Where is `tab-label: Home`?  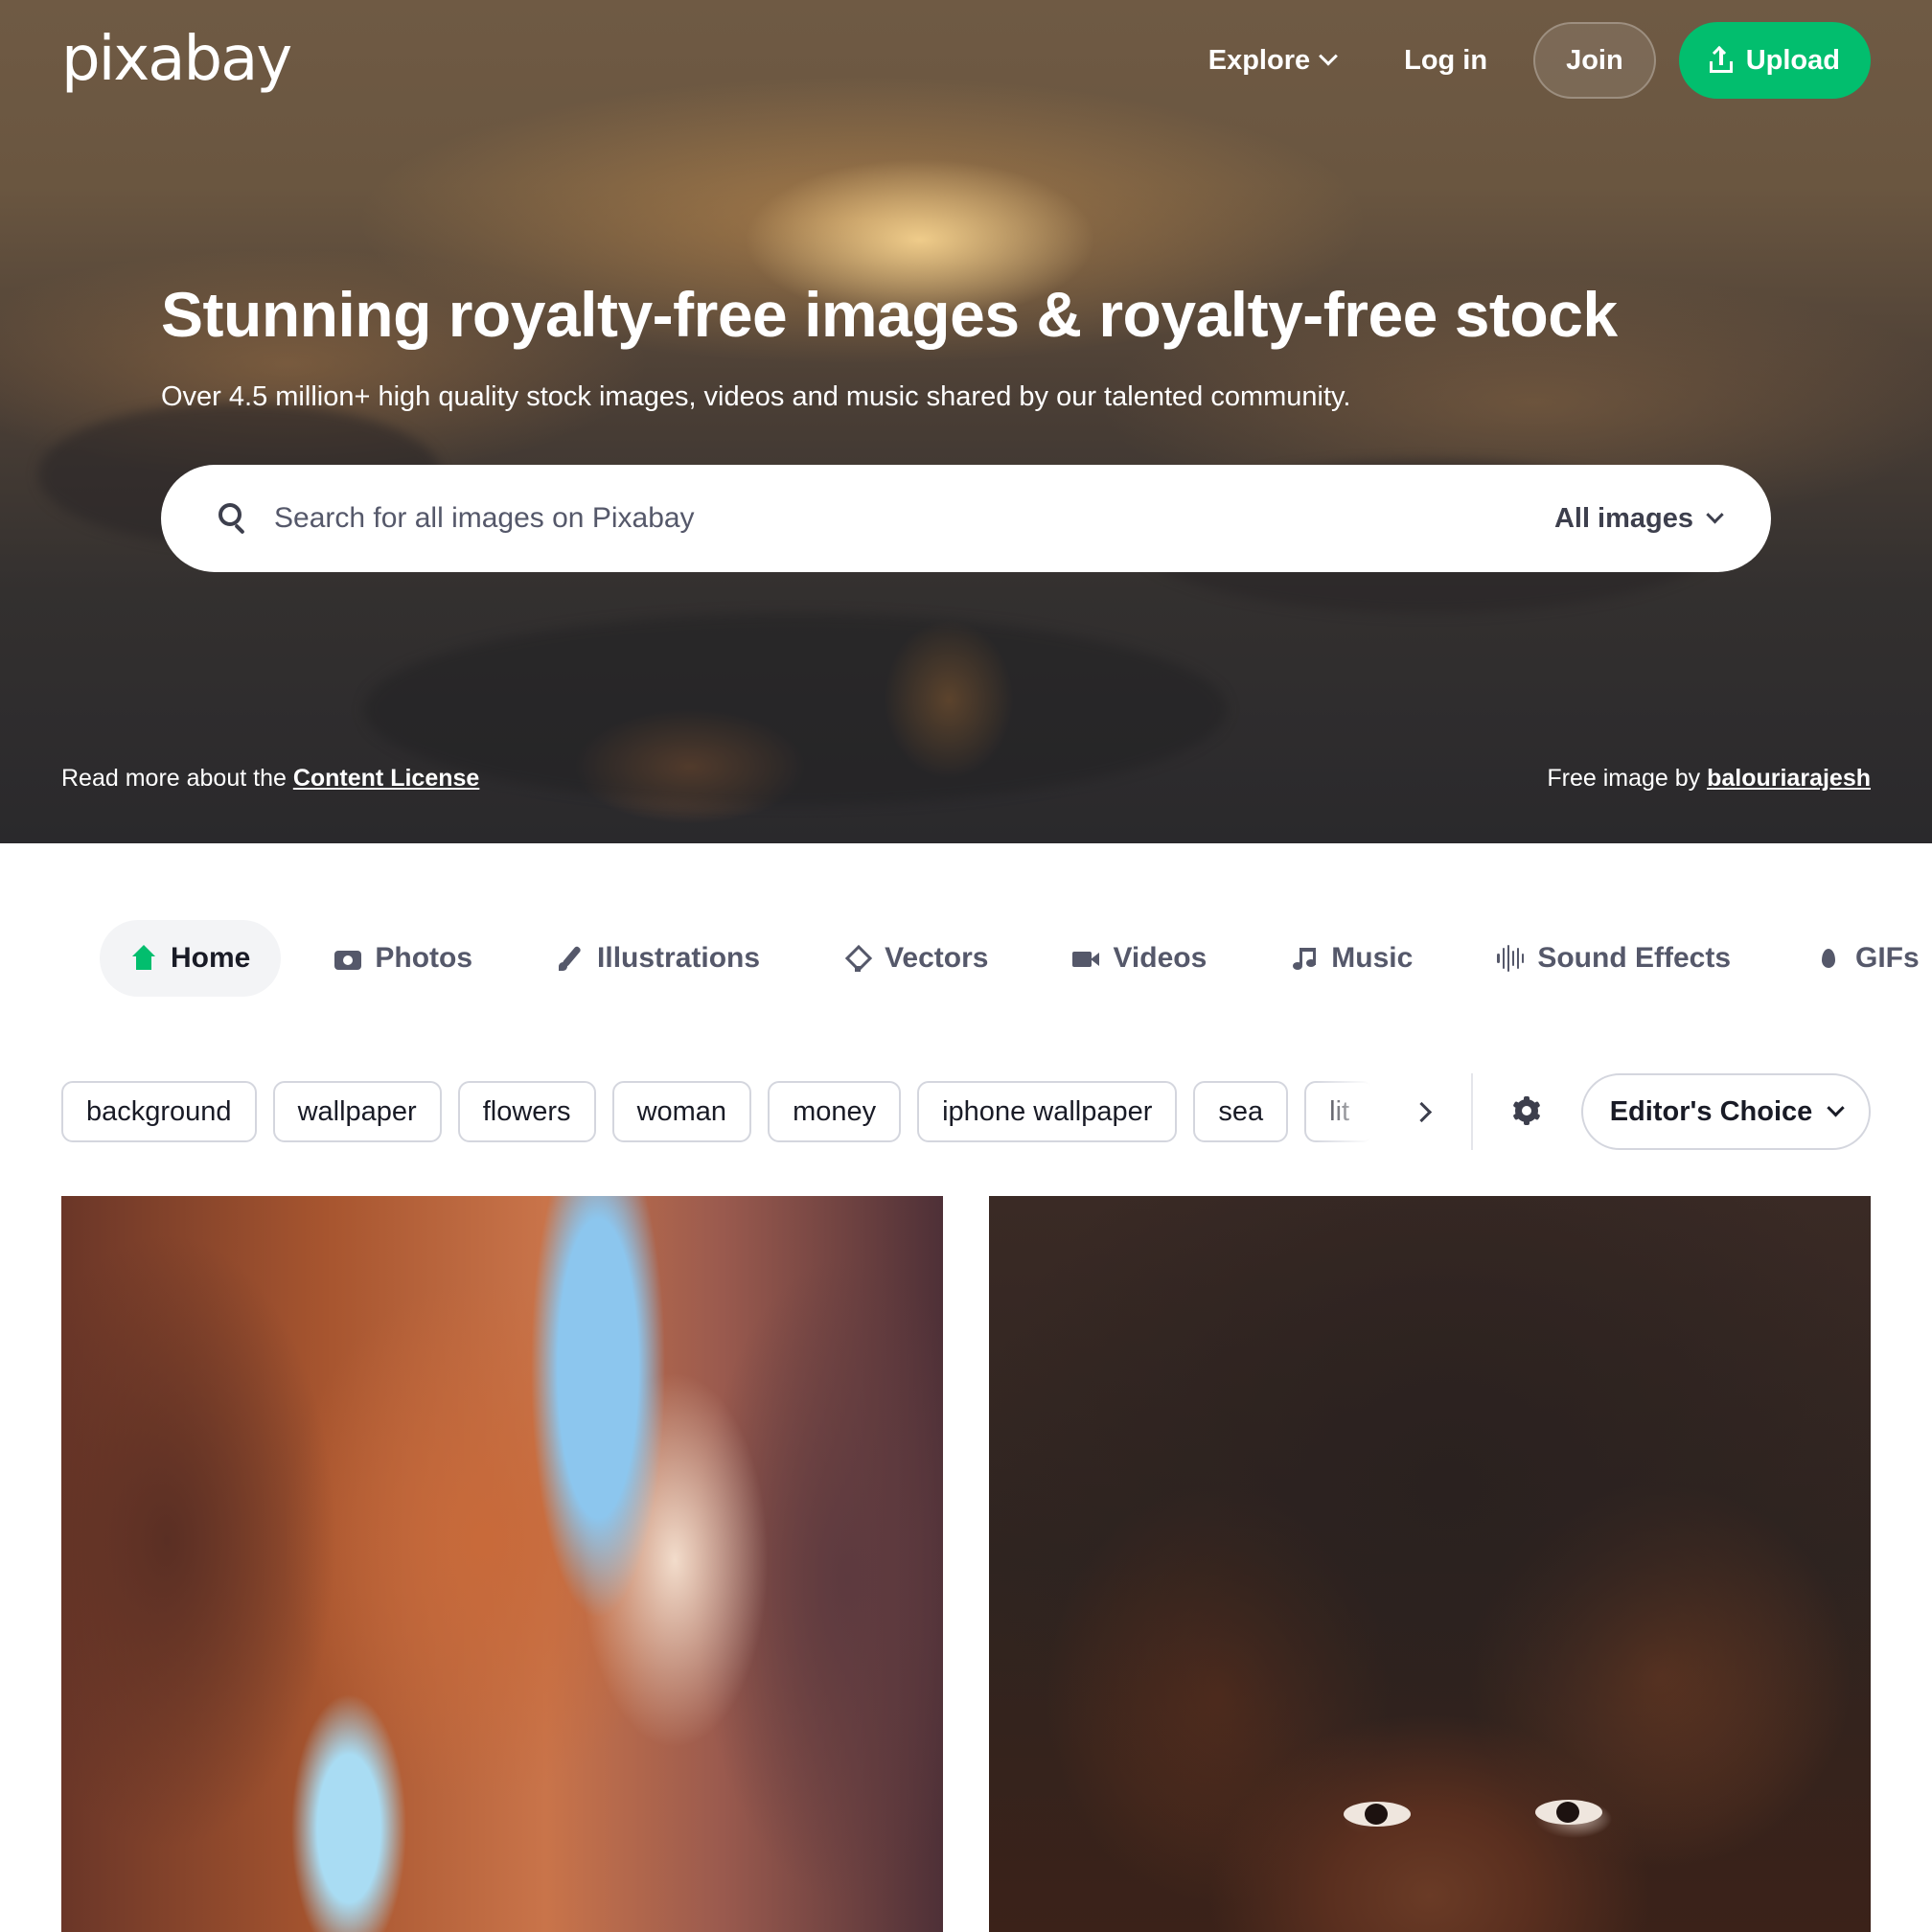 tab-label: Home is located at coordinates (211, 958).